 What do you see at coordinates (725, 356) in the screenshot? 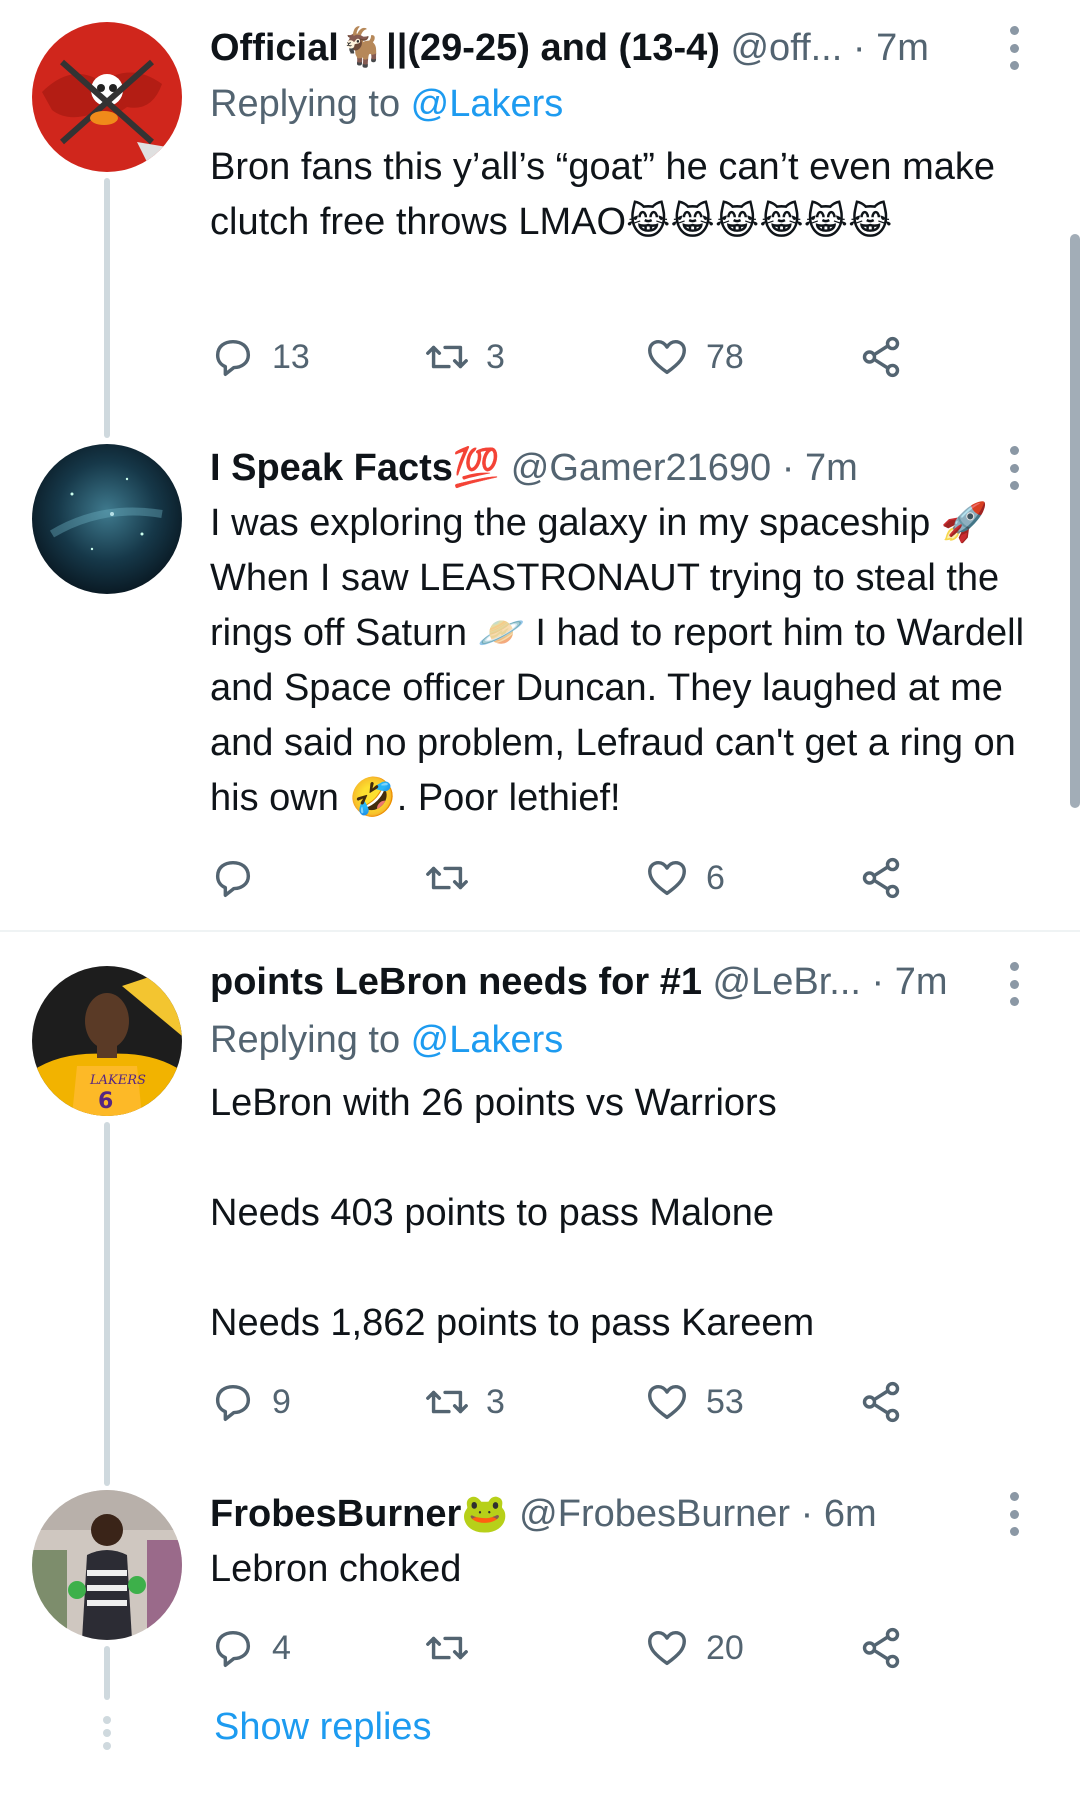
I see `like-count: 78` at bounding box center [725, 356].